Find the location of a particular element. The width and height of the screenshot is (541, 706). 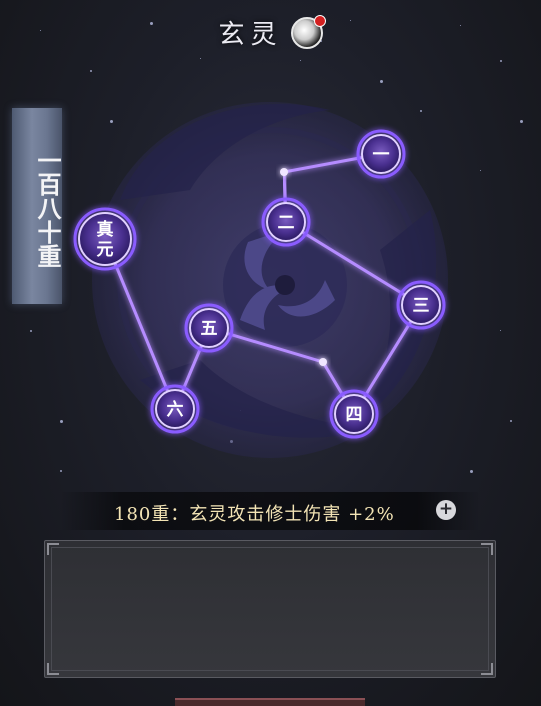

constellation-node: 一 is located at coordinates (381, 154).